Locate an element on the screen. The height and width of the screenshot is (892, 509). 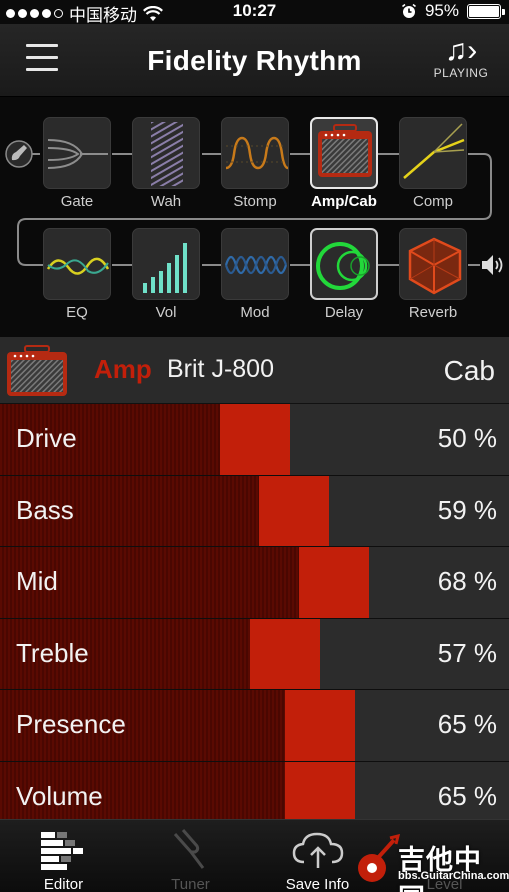
fx-label: Gate is located at coordinates (77, 201).